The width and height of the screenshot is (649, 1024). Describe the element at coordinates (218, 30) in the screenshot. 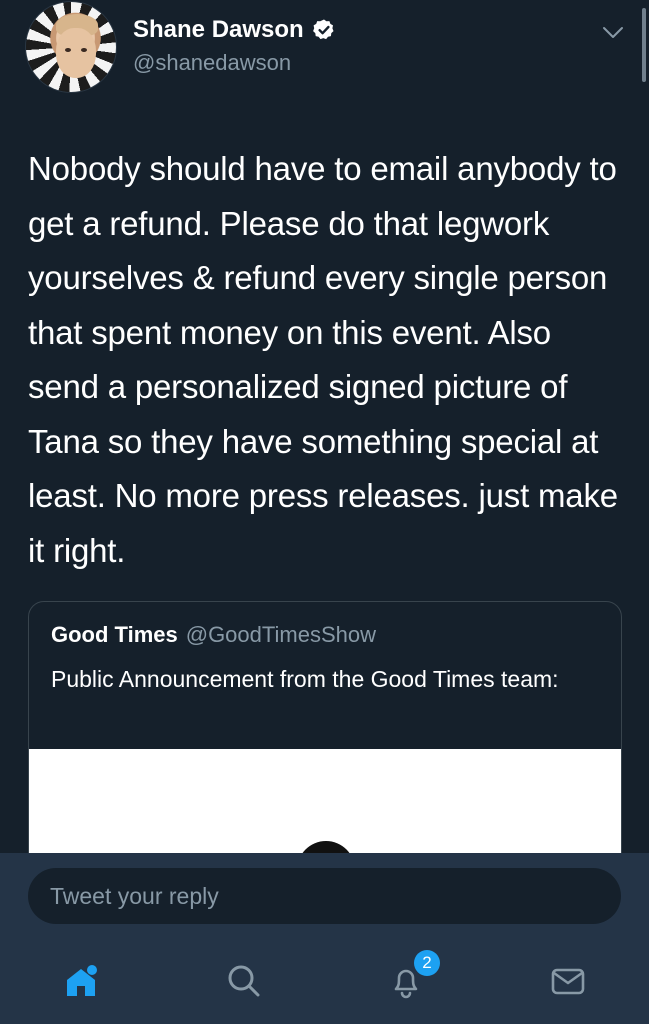

I see `author-name: Shane Dawson` at that location.